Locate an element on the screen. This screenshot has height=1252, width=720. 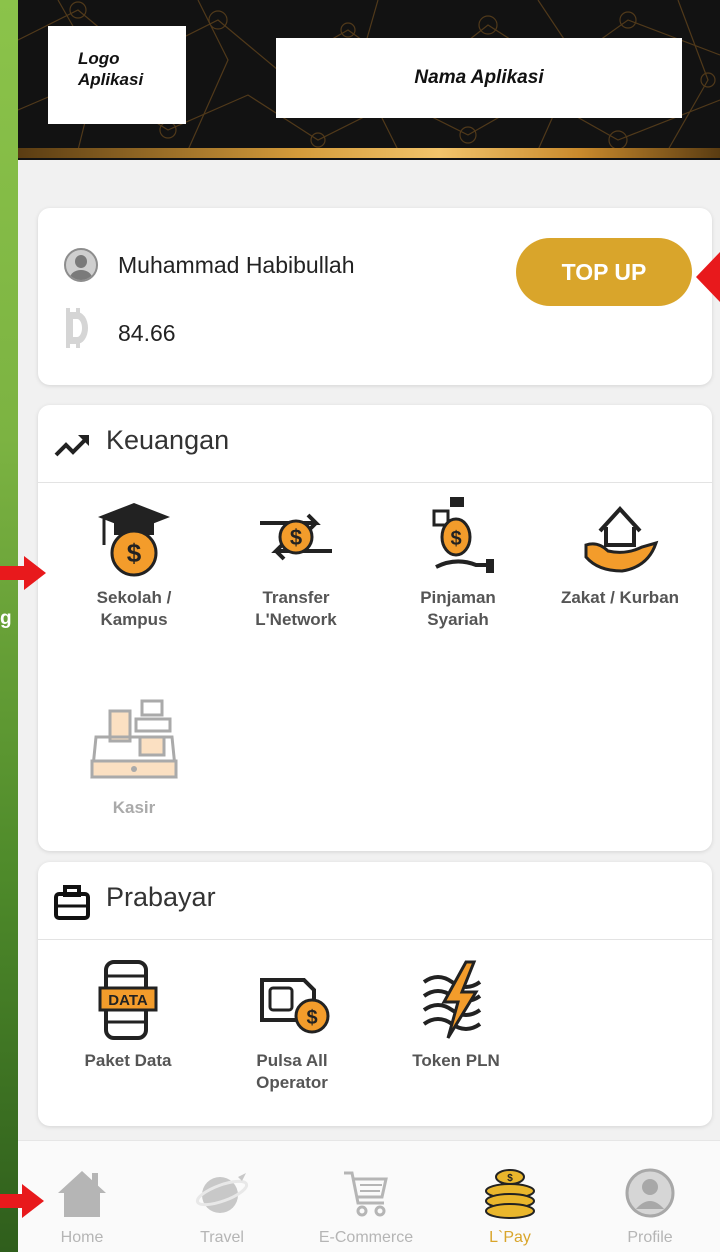
loan-hand-icon: $ is located at coordinates (463, 535).